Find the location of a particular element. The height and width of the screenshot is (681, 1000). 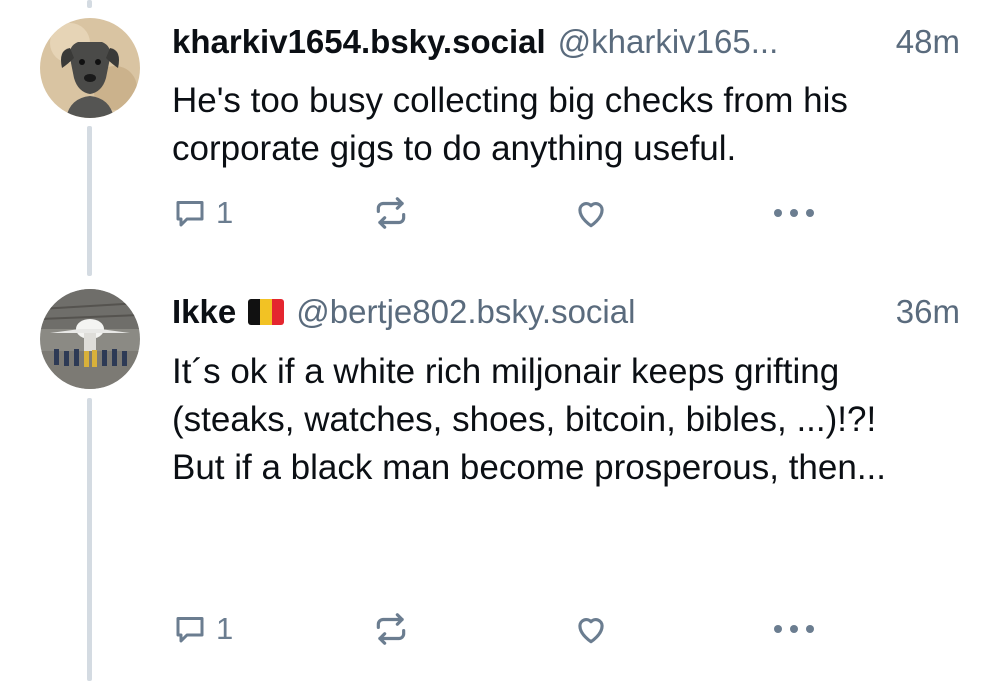

belgium-flag-icon is located at coordinates (266, 312).